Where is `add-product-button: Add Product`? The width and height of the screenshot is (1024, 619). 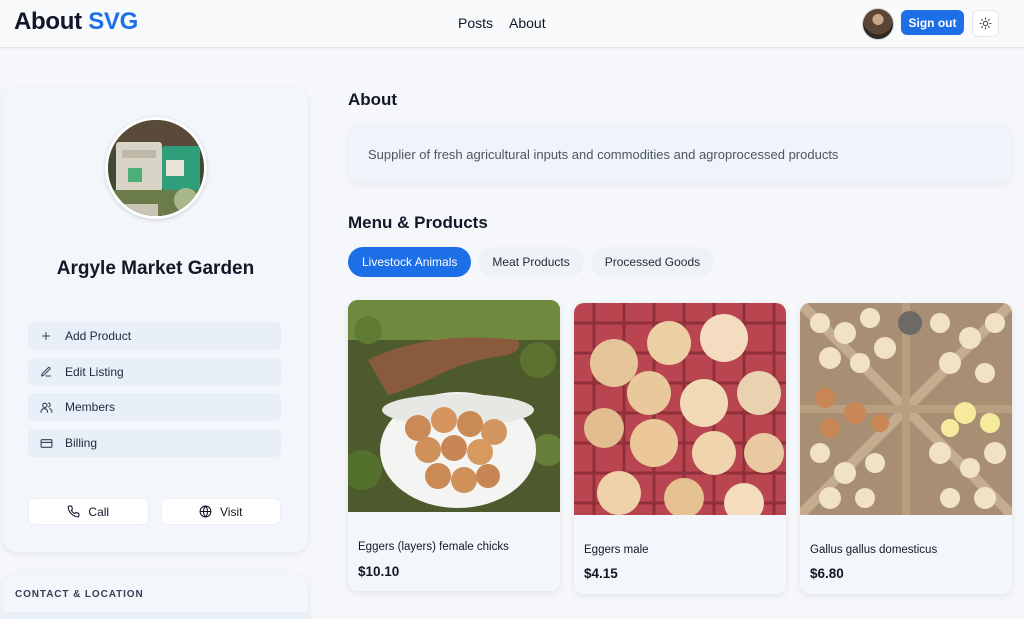
add-product-button: Add Product is located at coordinates (154, 336).